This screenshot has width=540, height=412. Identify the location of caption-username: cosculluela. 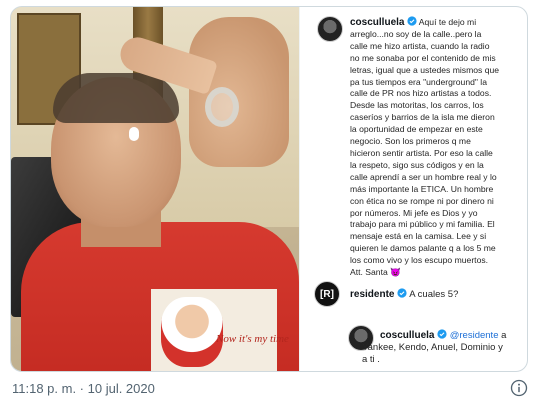
(377, 22).